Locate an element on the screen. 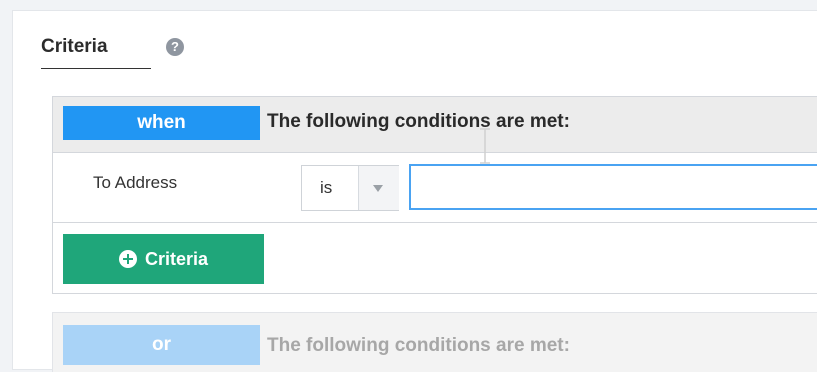 Image resolution: width=817 pixels, height=372 pixels. text-cursor-icon is located at coordinates (485, 146).